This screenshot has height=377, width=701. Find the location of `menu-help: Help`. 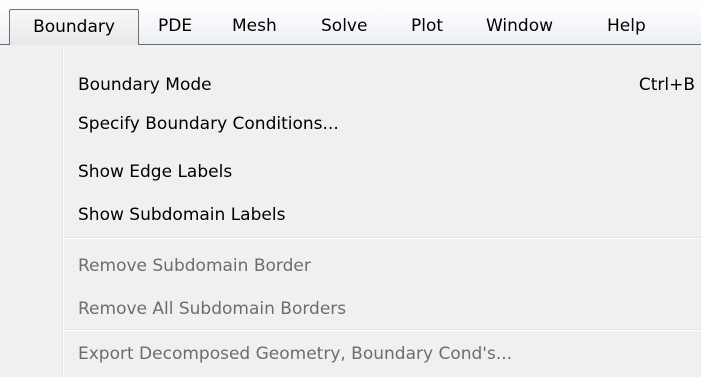

menu-help: Help is located at coordinates (626, 26).